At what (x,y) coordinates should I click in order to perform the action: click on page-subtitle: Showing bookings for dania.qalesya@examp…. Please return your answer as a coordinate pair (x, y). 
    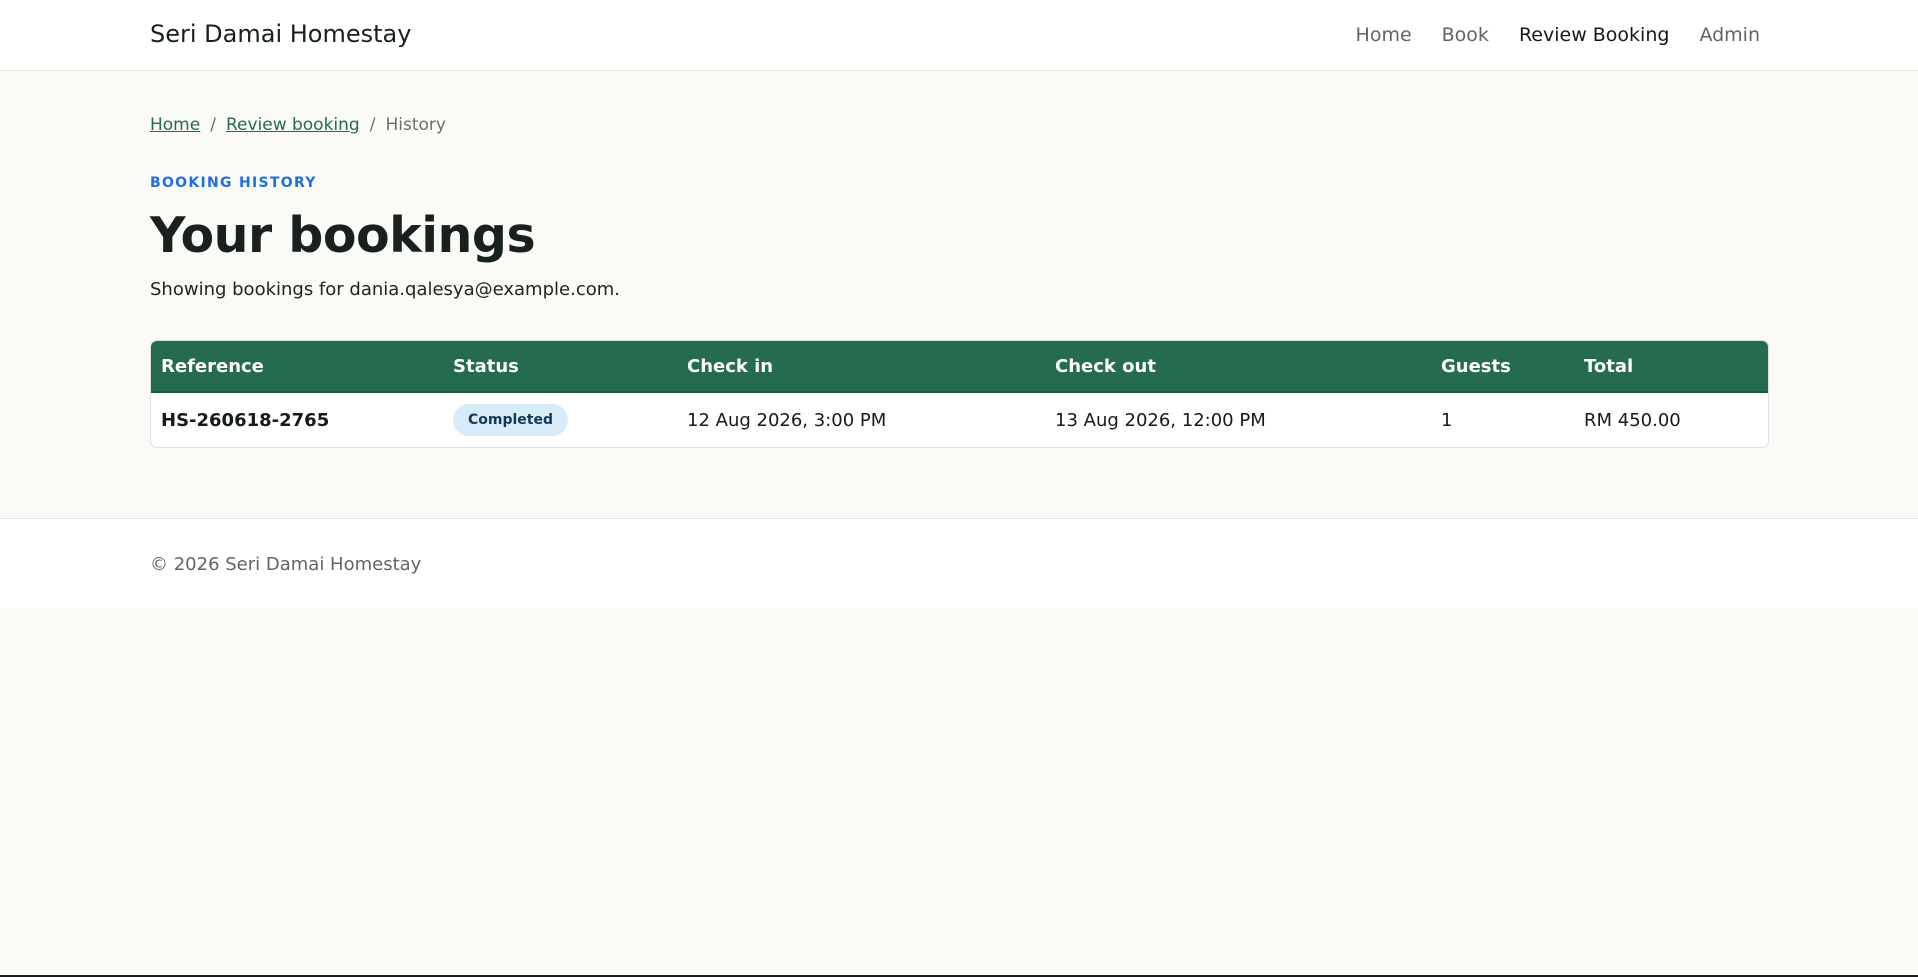
    Looking at the image, I should click on (385, 289).